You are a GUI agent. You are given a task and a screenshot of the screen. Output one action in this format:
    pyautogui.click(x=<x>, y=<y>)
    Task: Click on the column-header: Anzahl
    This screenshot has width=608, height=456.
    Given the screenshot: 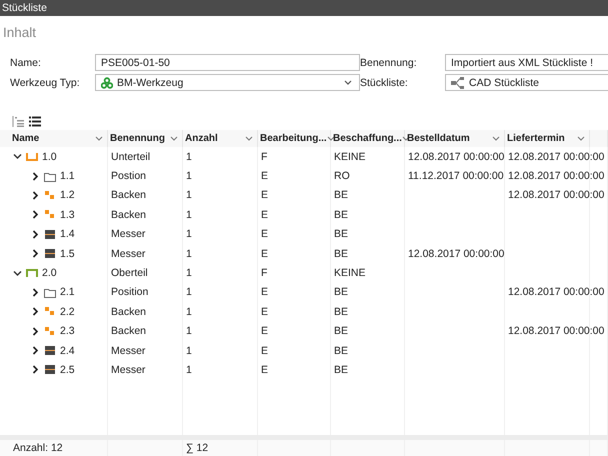 What is the action you would take?
    pyautogui.click(x=220, y=138)
    